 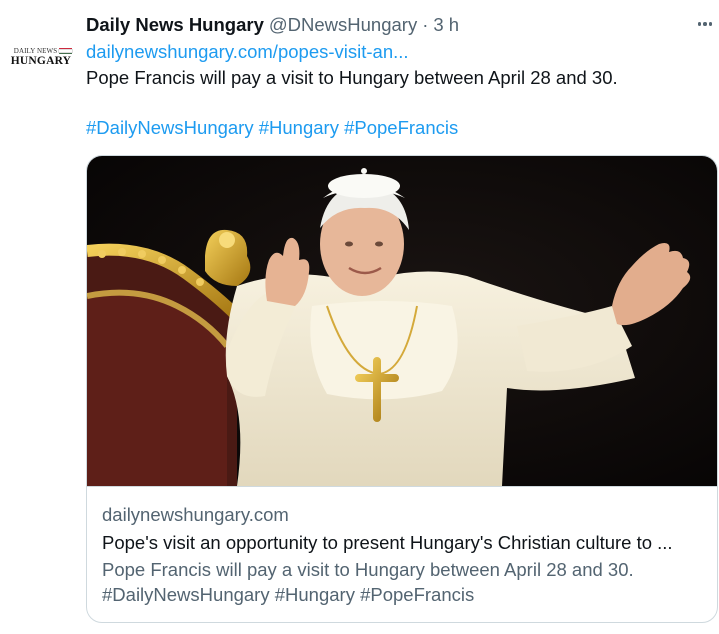 I want to click on hashtag-row: #DailyNewsHungary #Hungary #PopeFrancis, so click(x=272, y=128).